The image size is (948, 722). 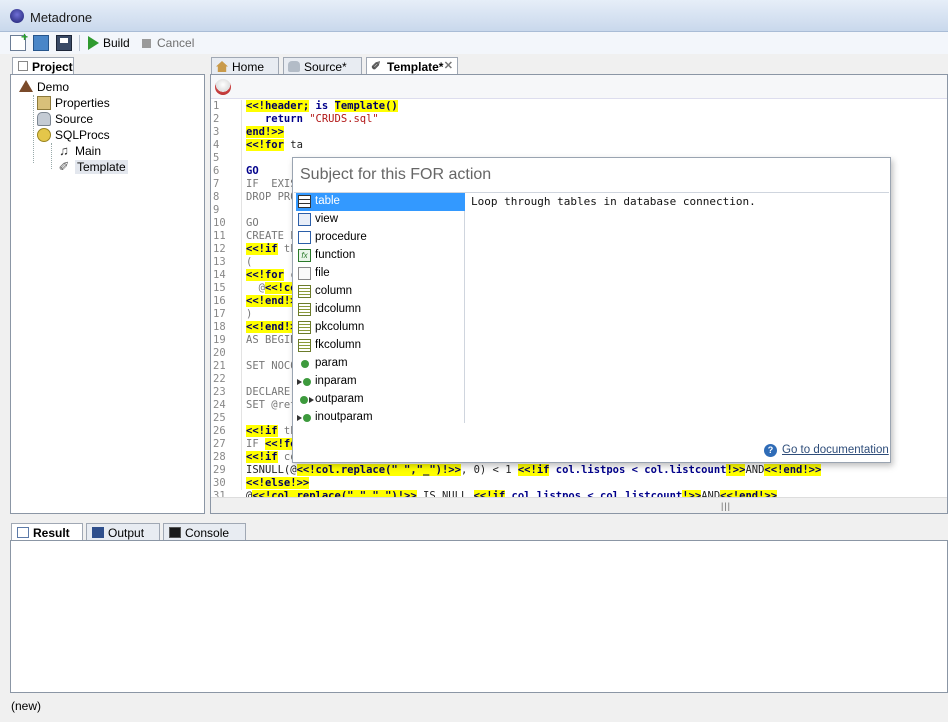 I want to click on autocomplete-item-label: function, so click(x=335, y=255).